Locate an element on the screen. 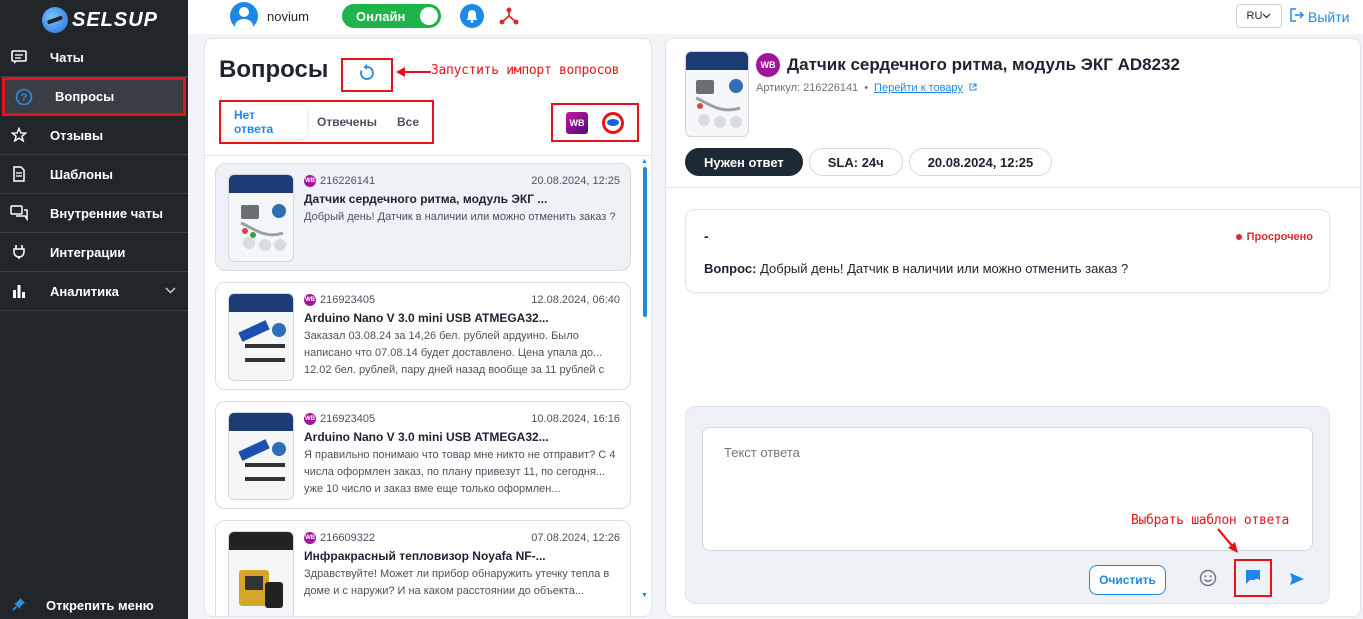 Image resolution: width=1363 pixels, height=619 pixels. logout-button: Выйти is located at coordinates (1319, 16).